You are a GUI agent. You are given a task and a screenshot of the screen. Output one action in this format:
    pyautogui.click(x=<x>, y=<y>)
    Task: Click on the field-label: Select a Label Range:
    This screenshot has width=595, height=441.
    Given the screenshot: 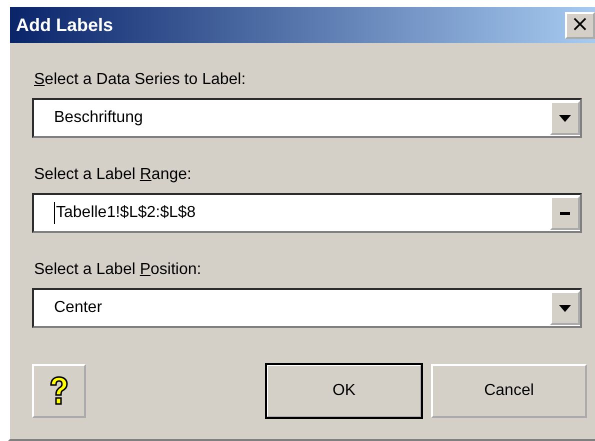 What is the action you would take?
    pyautogui.click(x=113, y=175)
    